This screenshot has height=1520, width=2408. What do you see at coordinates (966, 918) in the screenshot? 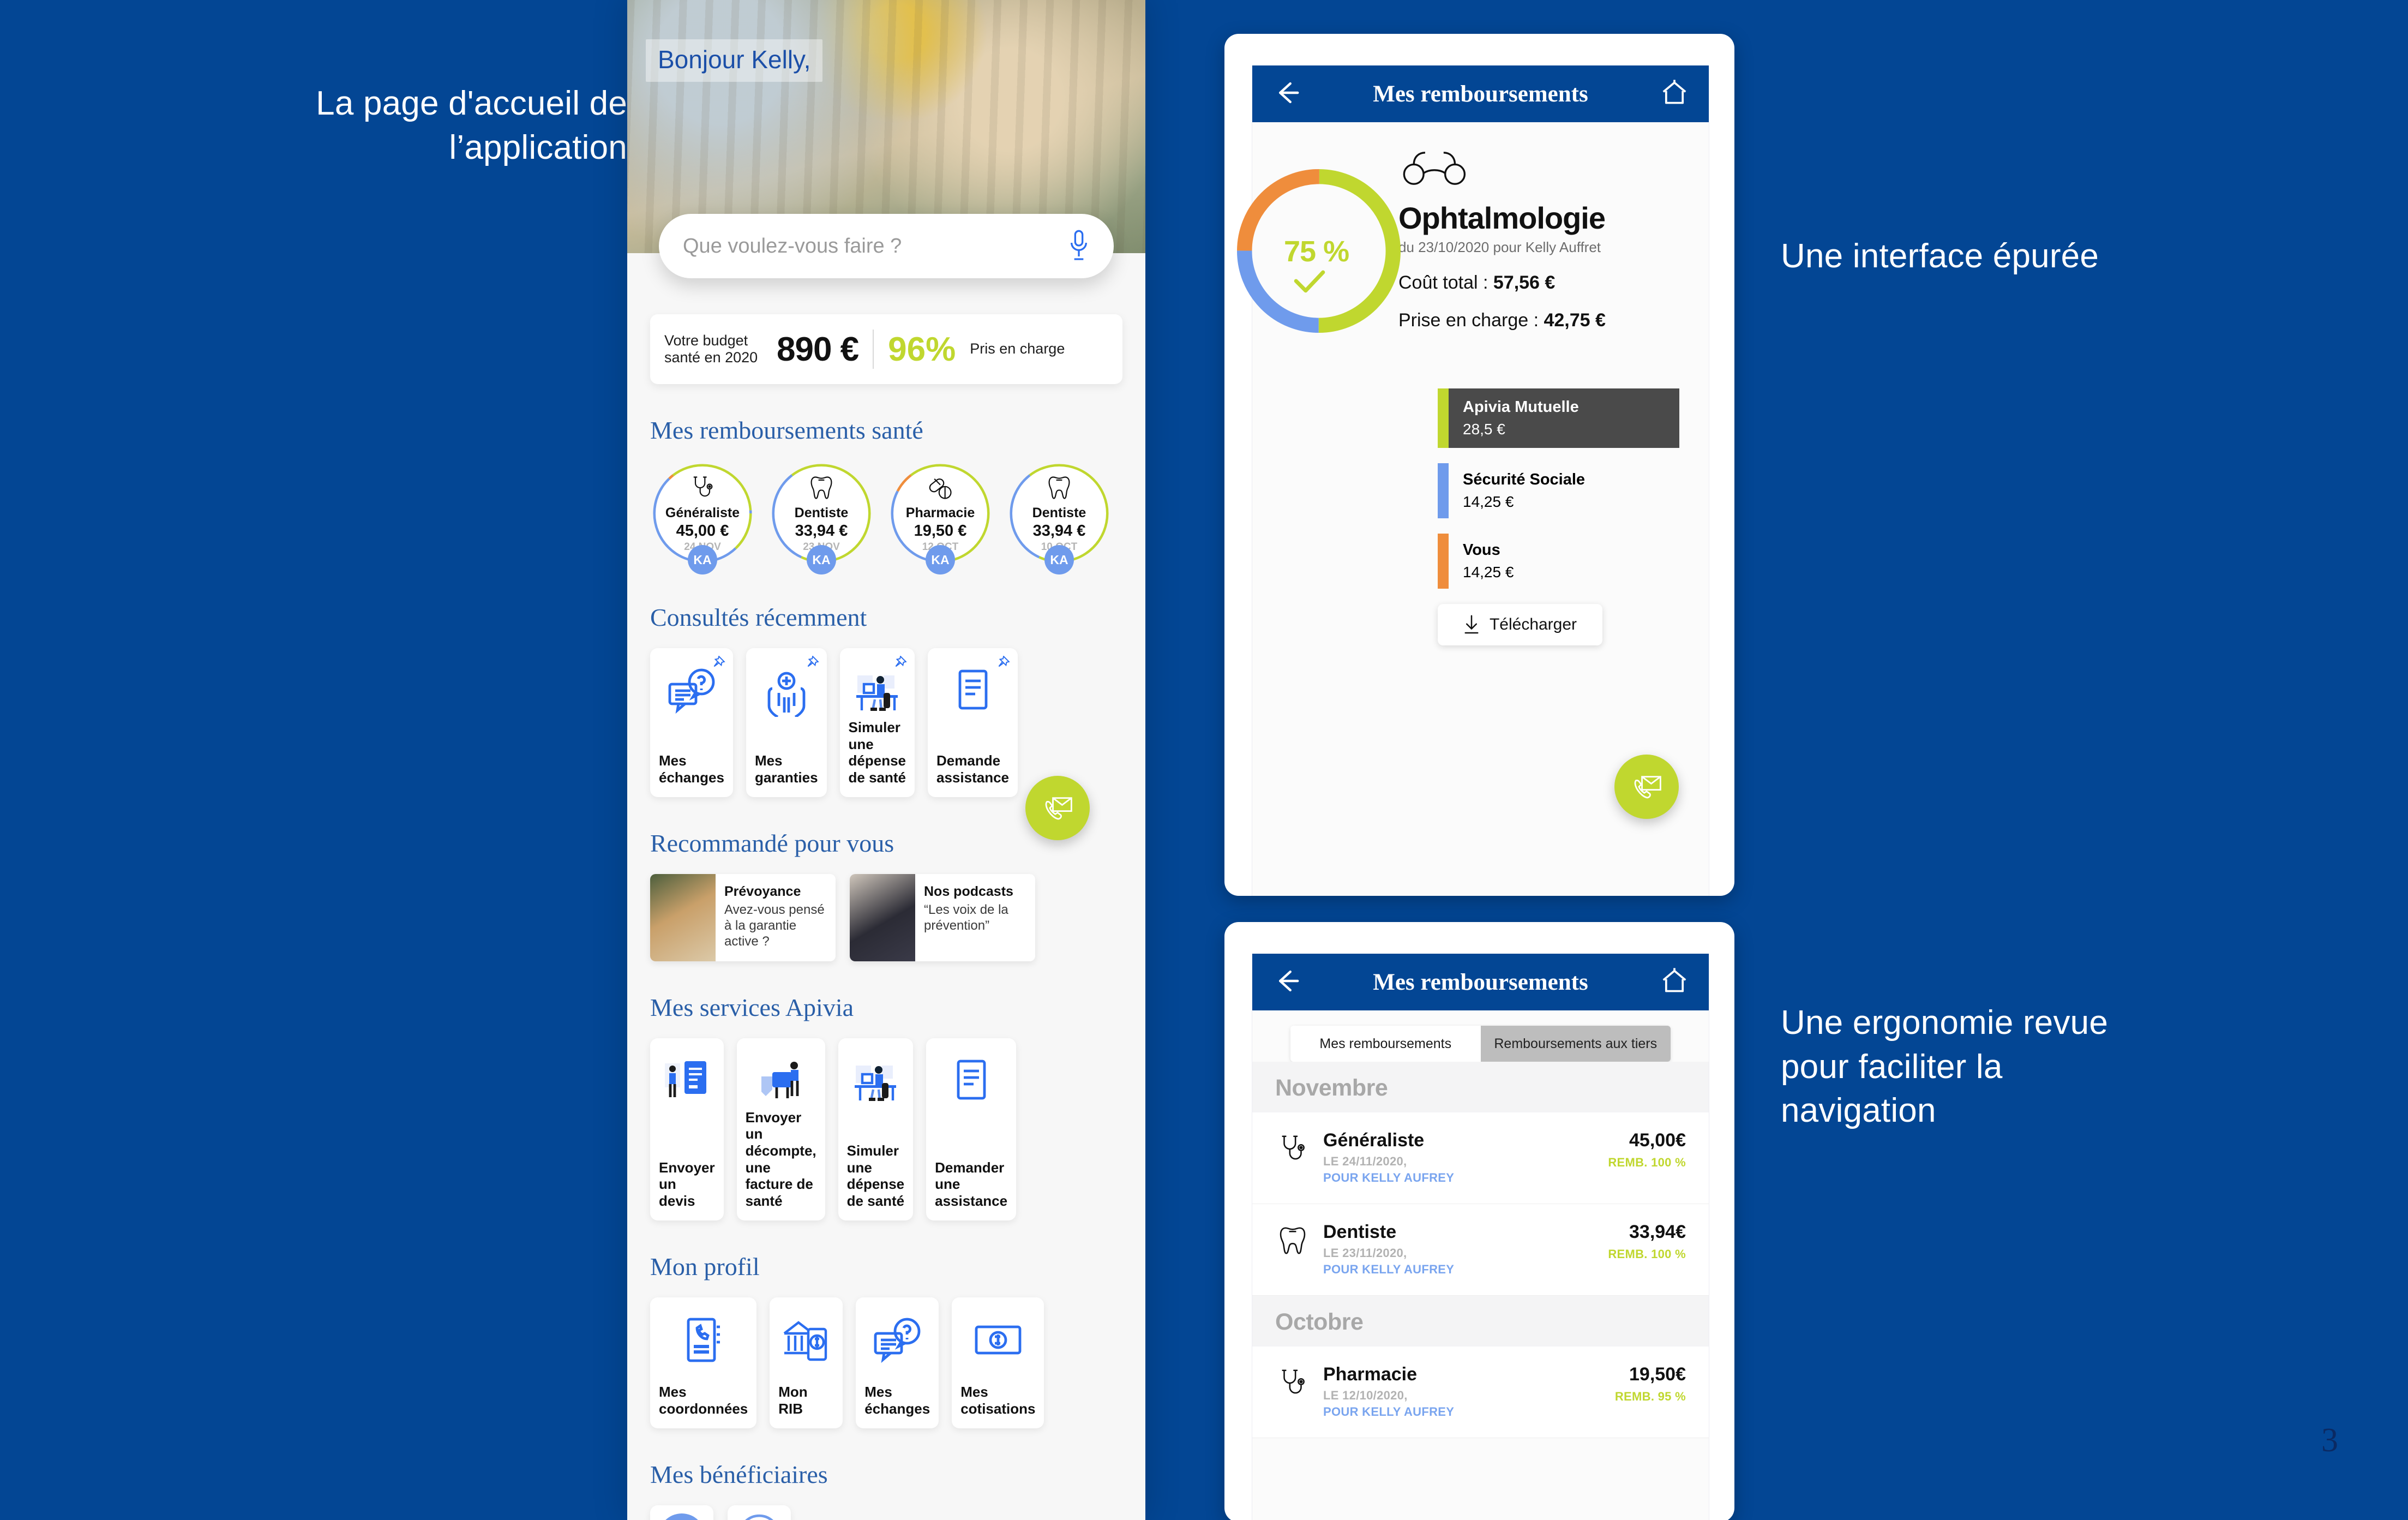
I see `recommended-text: “Les voix de la prévention”` at bounding box center [966, 918].